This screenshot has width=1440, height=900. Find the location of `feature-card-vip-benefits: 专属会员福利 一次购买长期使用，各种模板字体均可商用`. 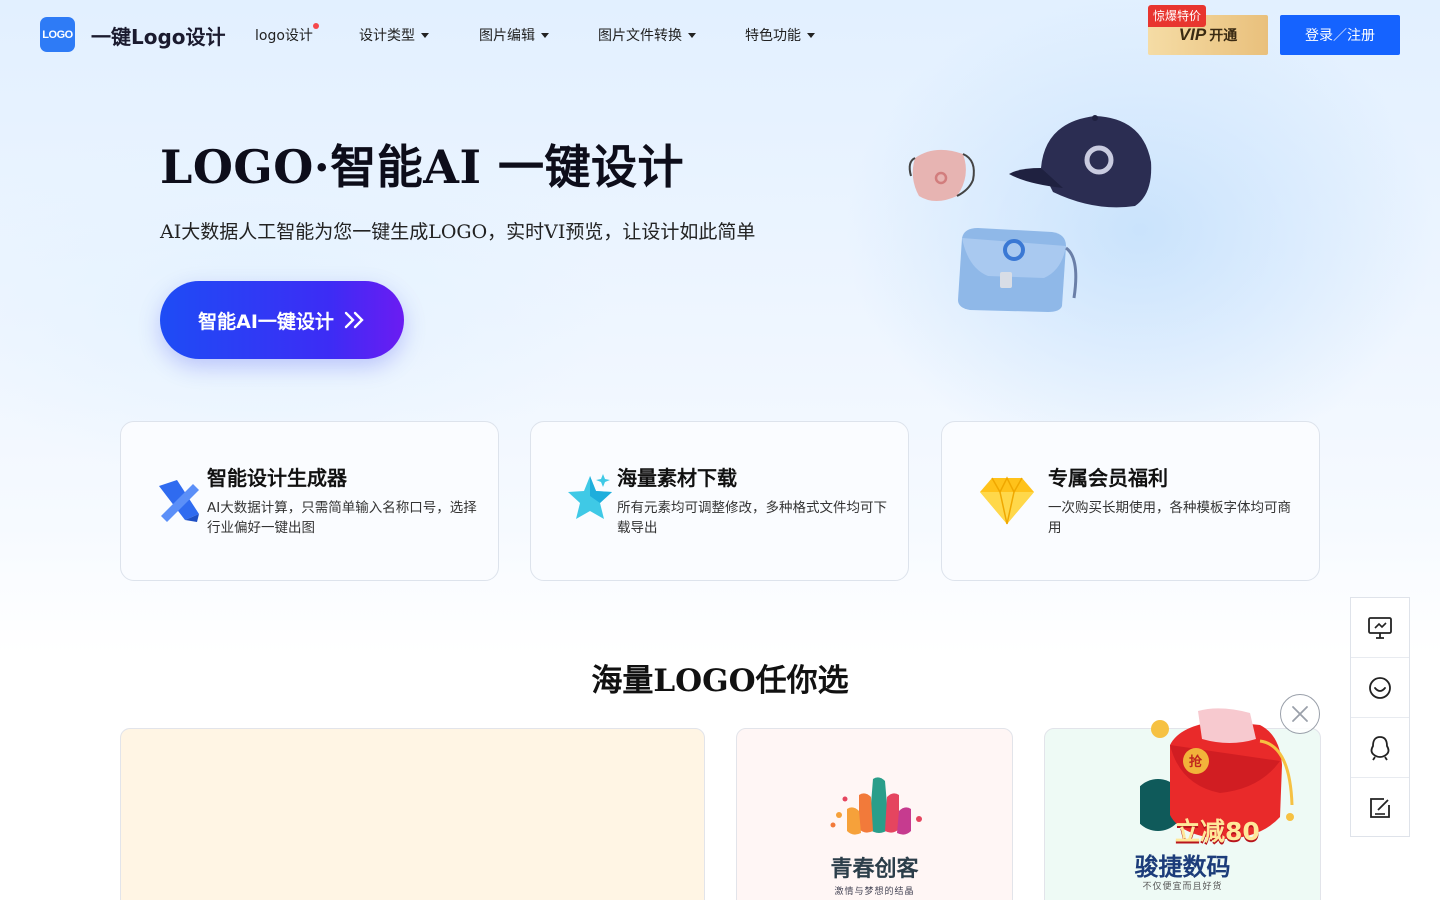

feature-card-vip-benefits: 专属会员福利 一次购买长期使用，各种模板字体均可商用 is located at coordinates (1130, 501).